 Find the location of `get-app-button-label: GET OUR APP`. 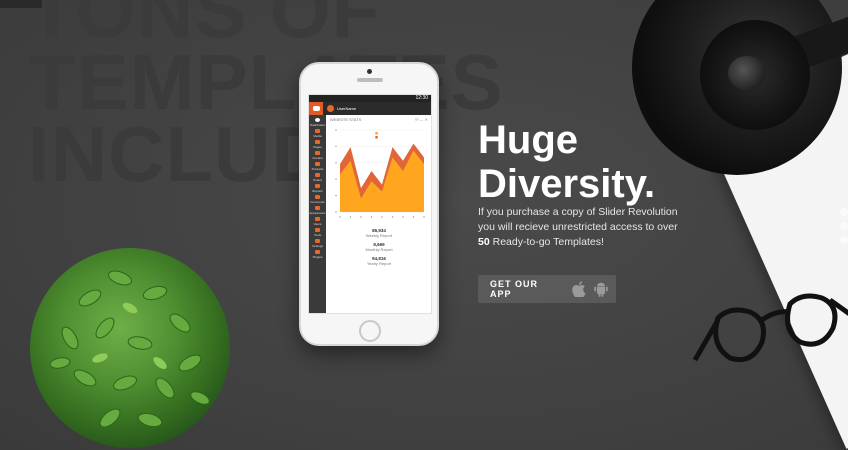

get-app-button-label: GET OUR APP is located at coordinates (514, 289).